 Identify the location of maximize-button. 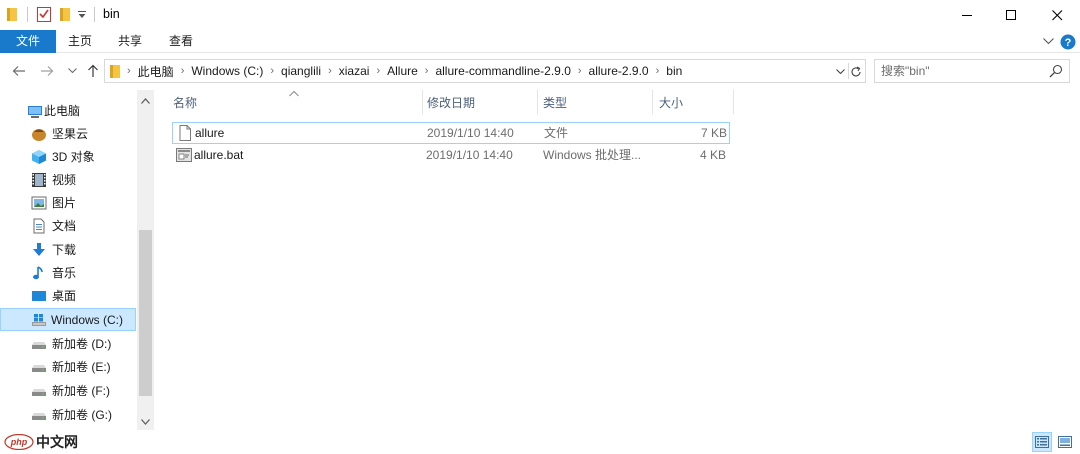
(1011, 15).